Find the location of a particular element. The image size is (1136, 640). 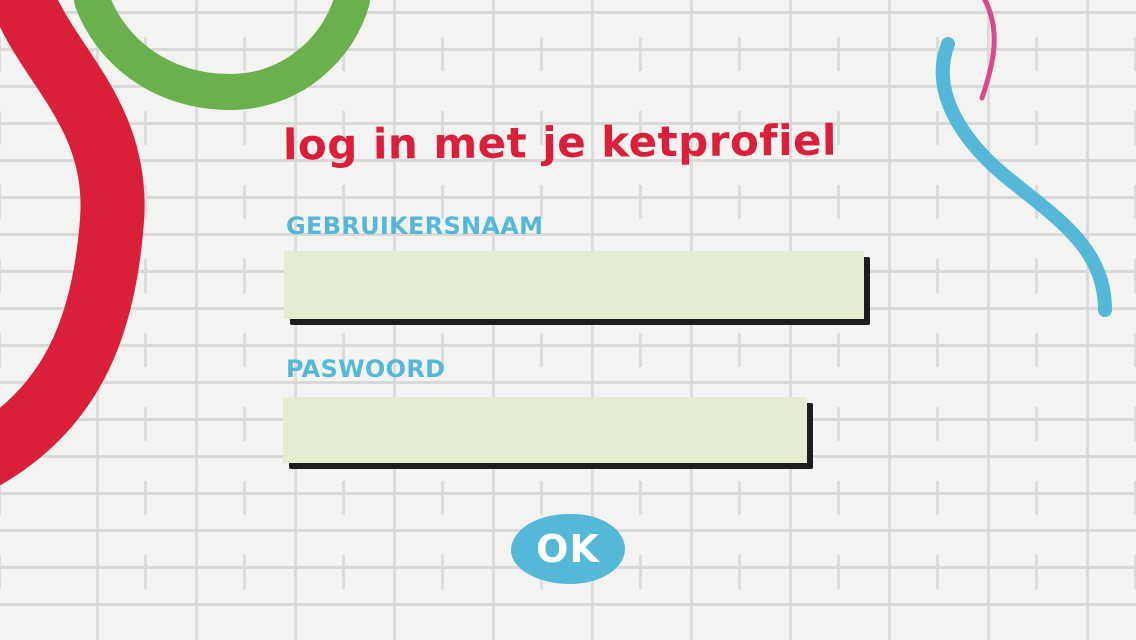

username-label: GEBRUIKERSNAAM is located at coordinates (415, 226).